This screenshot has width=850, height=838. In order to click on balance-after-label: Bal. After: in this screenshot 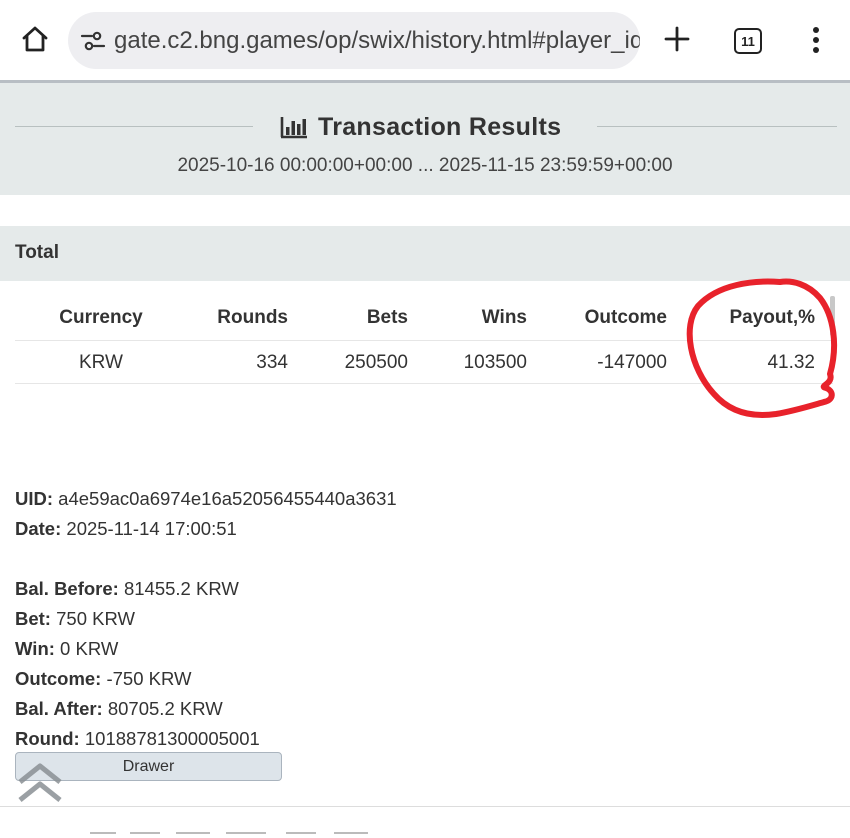, I will do `click(59, 708)`.